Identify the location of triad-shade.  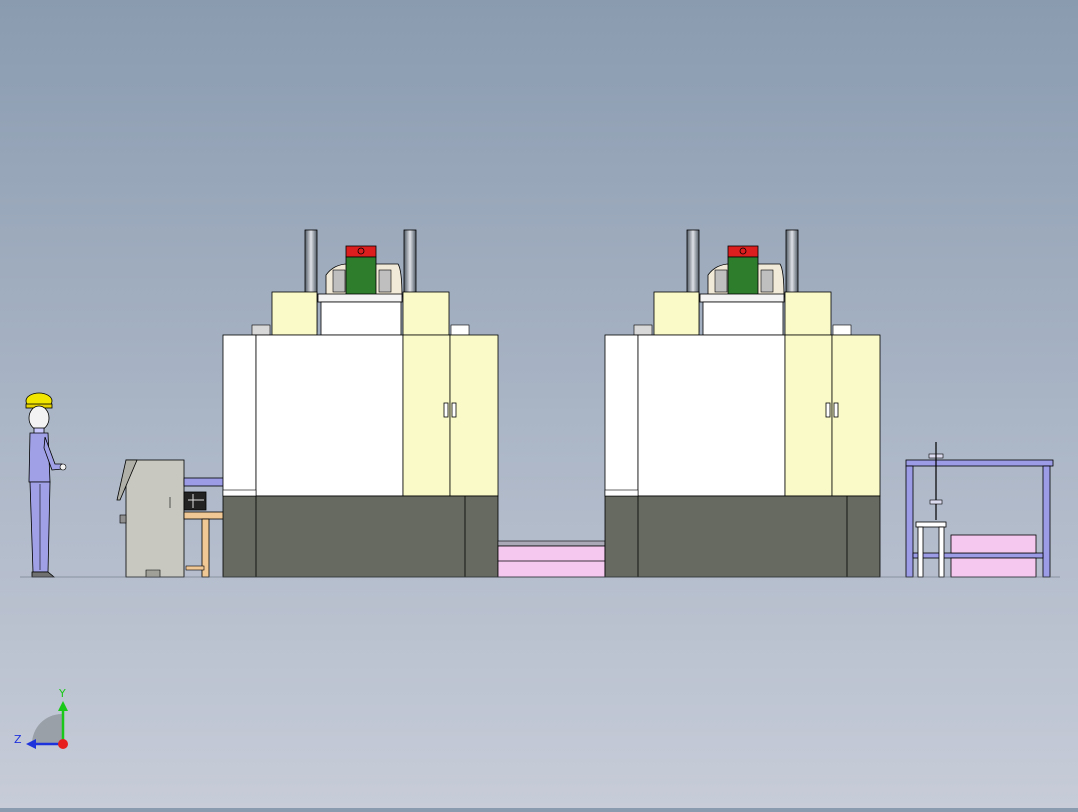
(47, 729).